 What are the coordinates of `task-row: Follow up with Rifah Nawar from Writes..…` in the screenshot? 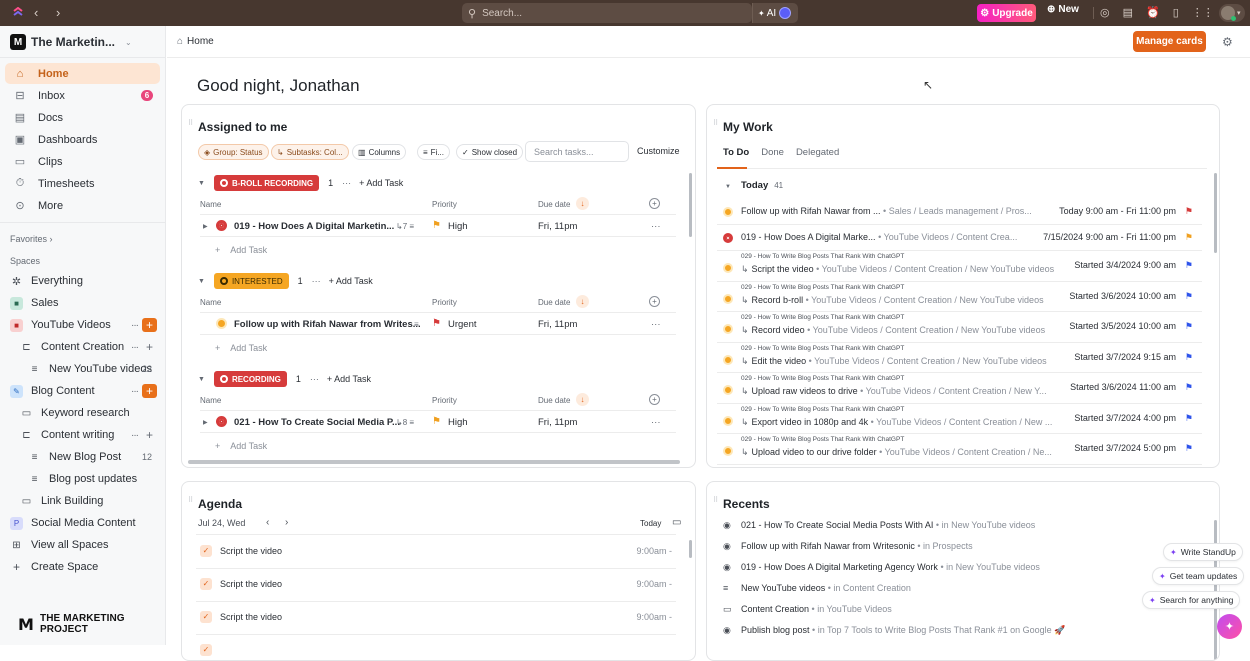 It's located at (438, 323).